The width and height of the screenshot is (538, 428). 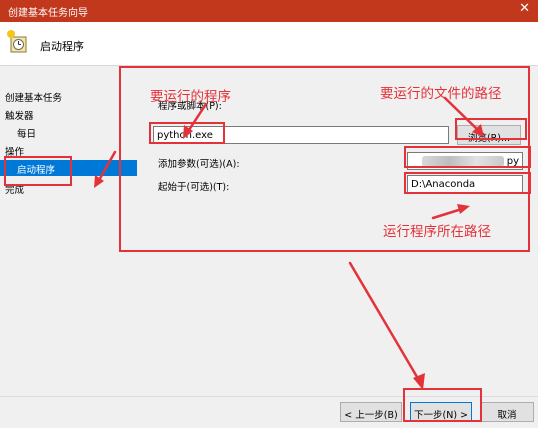 What do you see at coordinates (467, 183) in the screenshot?
I see `annotation-box-start-in` at bounding box center [467, 183].